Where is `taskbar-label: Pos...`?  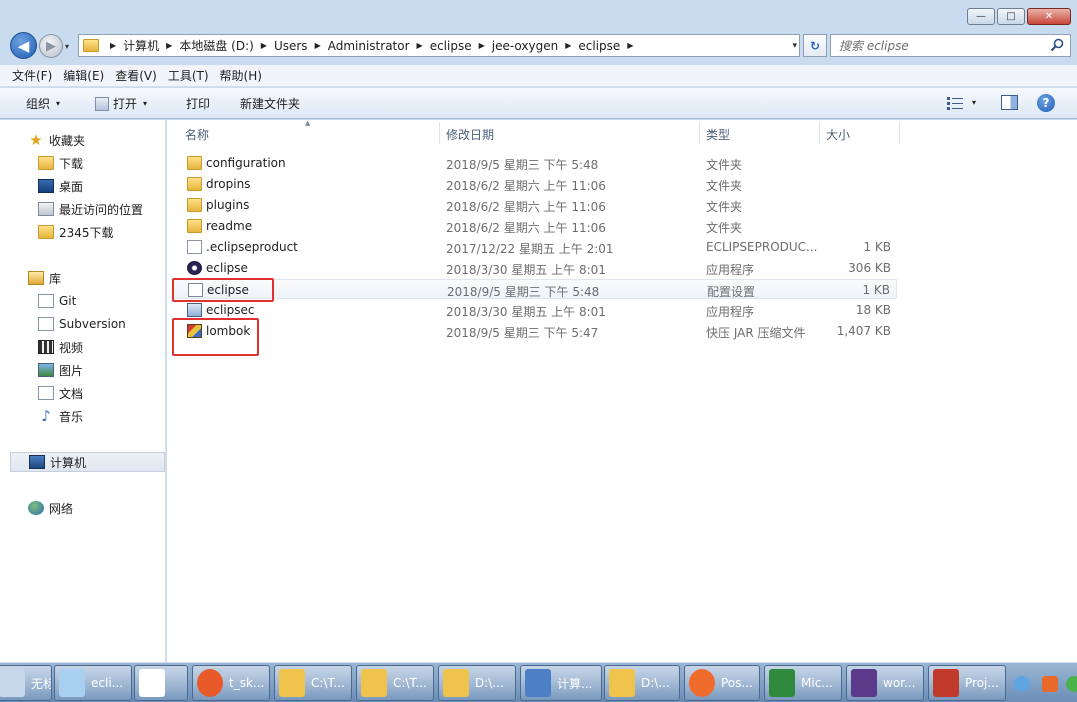 taskbar-label: Pos... is located at coordinates (737, 683).